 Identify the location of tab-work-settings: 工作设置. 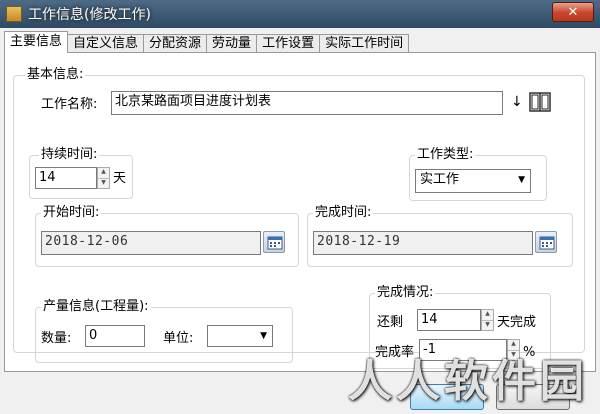
(288, 43).